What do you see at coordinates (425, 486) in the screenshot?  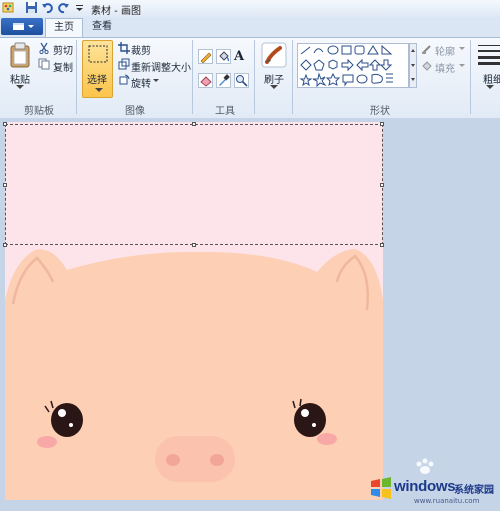 I see `watermark-brand: windows` at bounding box center [425, 486].